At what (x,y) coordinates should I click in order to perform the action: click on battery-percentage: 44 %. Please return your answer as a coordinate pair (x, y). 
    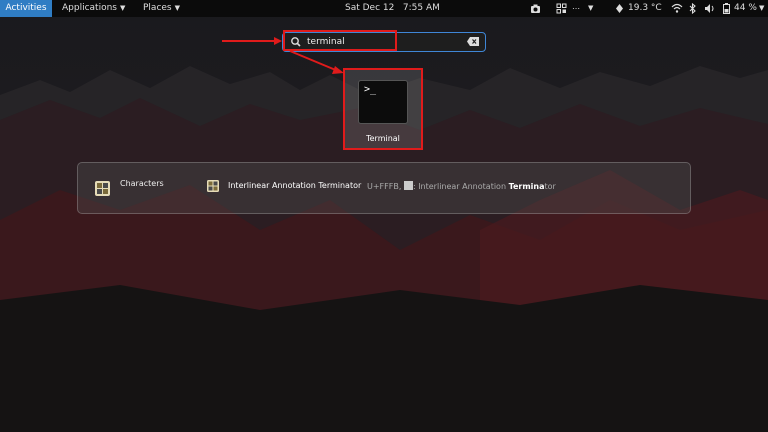
    Looking at the image, I should click on (745, 8).